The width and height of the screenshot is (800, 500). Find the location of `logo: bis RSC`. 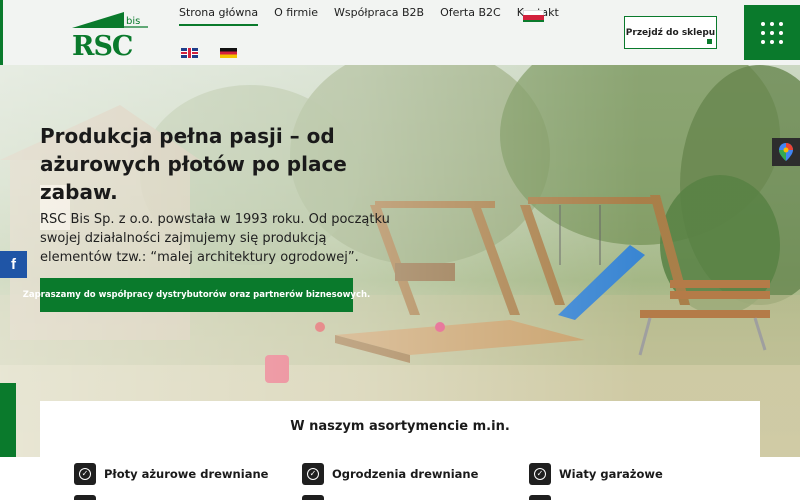

logo: bis RSC is located at coordinates (110, 34).